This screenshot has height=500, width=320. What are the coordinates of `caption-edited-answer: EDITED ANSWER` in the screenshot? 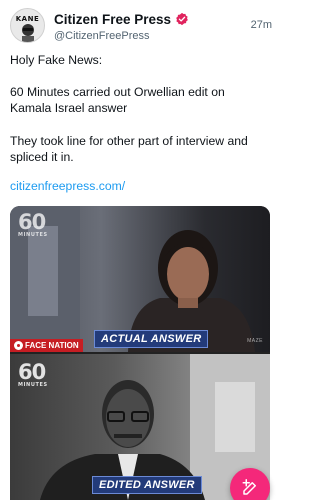 It's located at (147, 485).